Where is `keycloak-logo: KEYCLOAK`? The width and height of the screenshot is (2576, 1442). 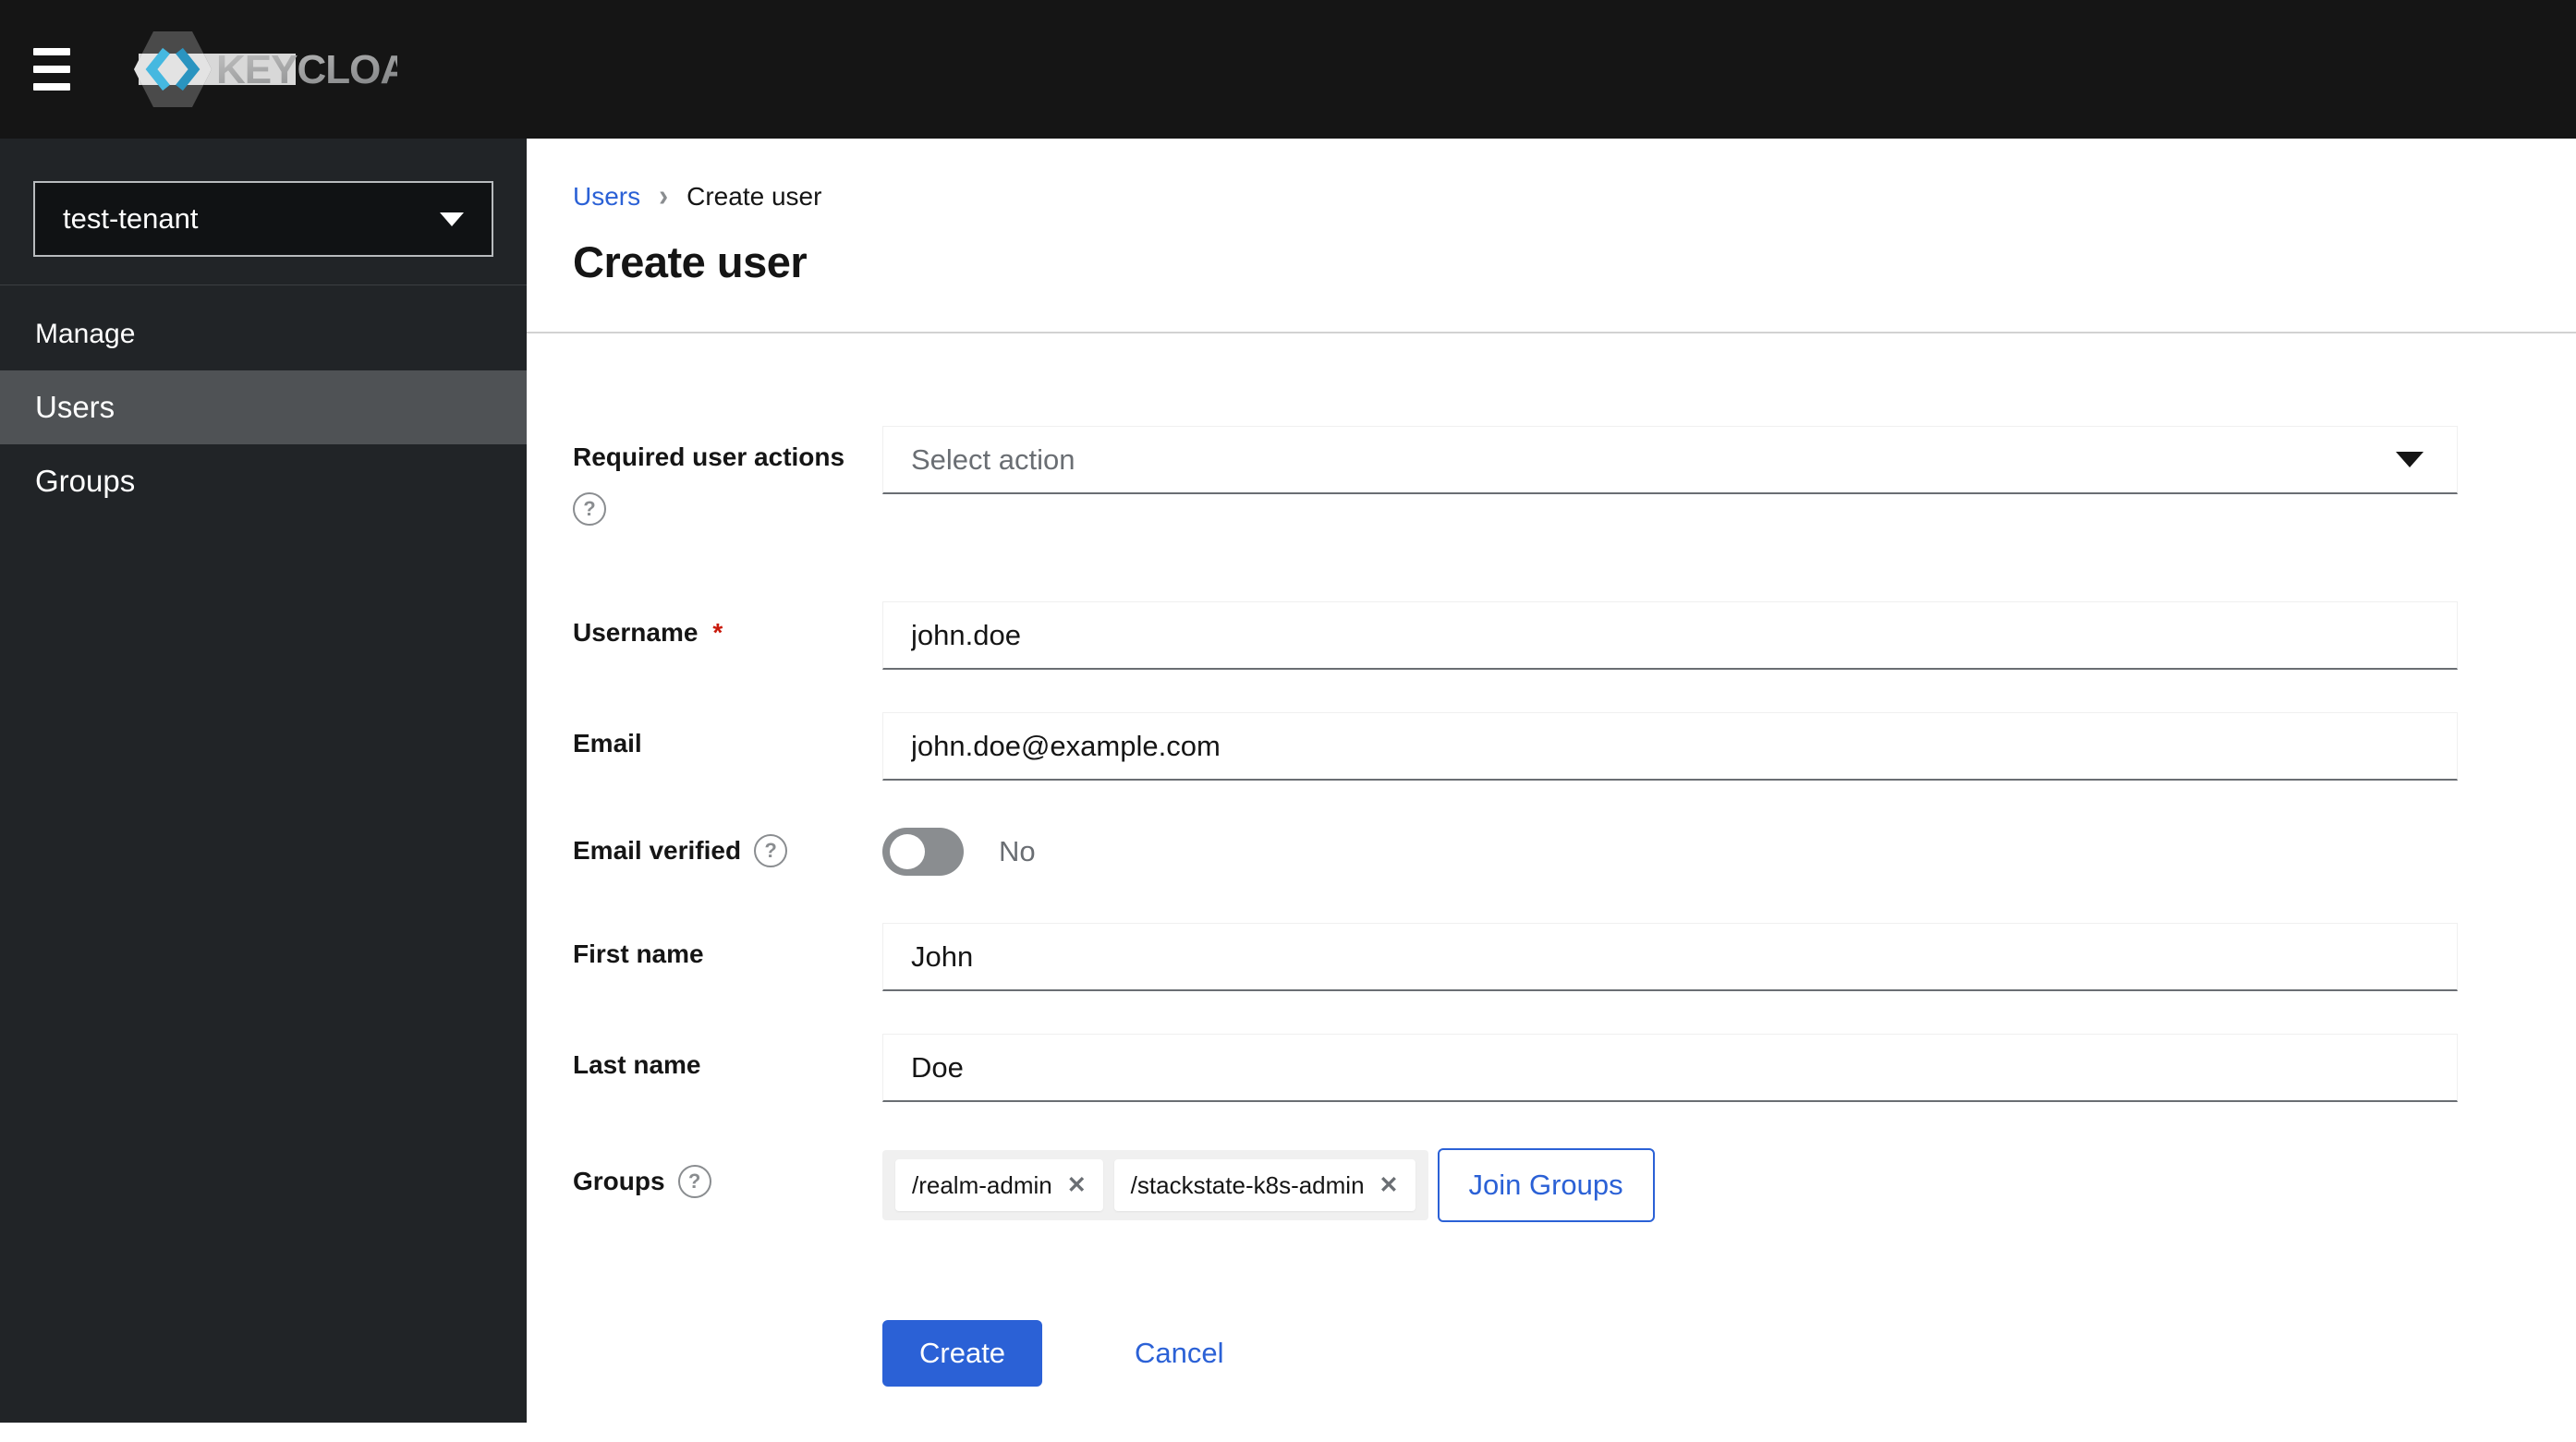 keycloak-logo: KEYCLOAK is located at coordinates (263, 69).